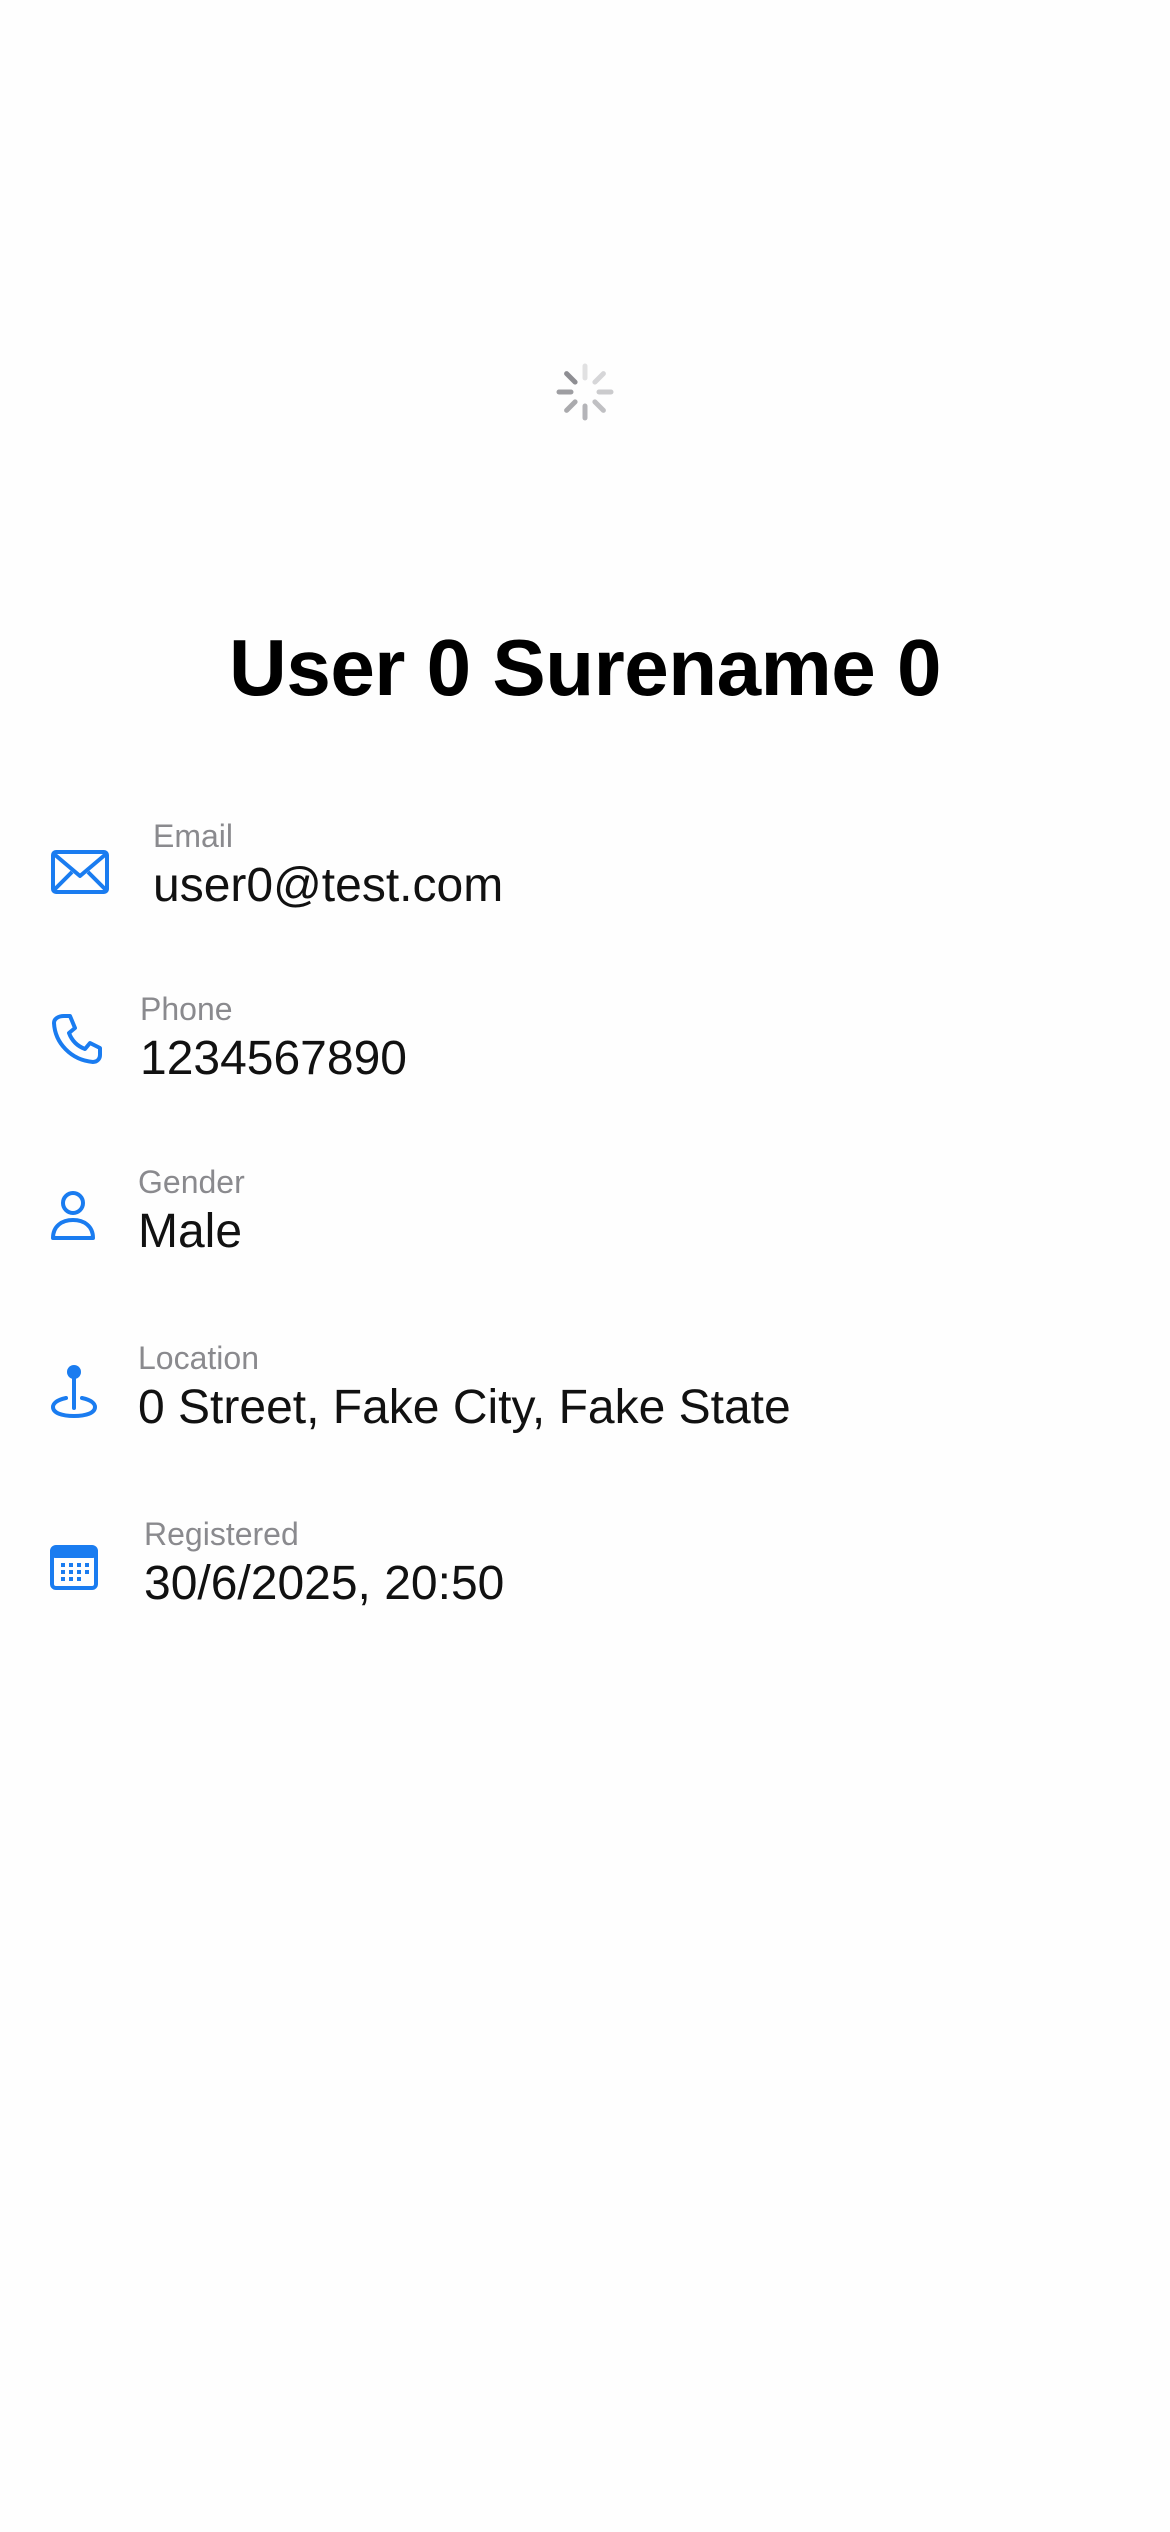 The width and height of the screenshot is (1170, 2532). Describe the element at coordinates (190, 1231) in the screenshot. I see `gender-value: Male` at that location.